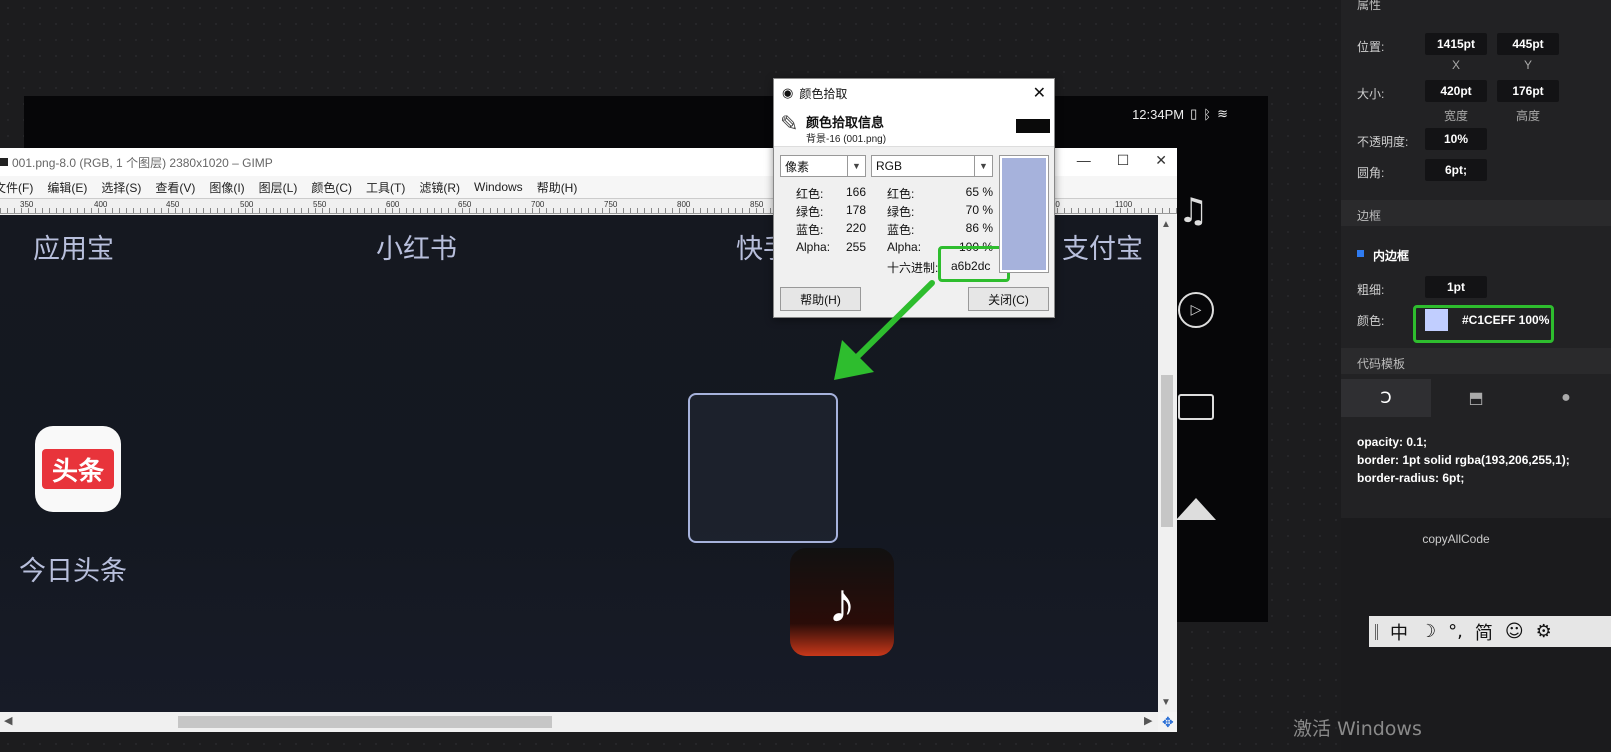  Describe the element at coordinates (845, 122) in the screenshot. I see `picker-header-title: 颜色拾取信息` at that location.